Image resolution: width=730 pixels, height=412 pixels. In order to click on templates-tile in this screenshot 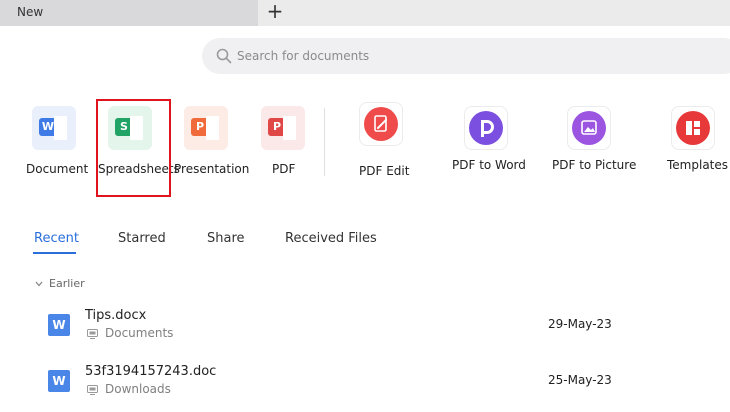, I will do `click(693, 128)`.